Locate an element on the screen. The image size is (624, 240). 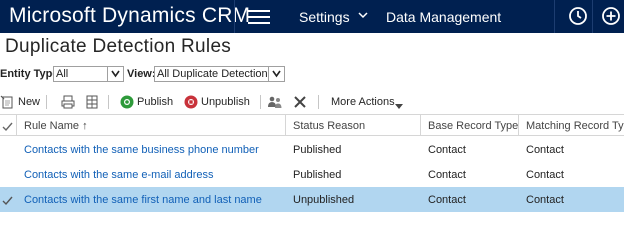
view-value: All Duplicate Detection Ru is located at coordinates (221, 74).